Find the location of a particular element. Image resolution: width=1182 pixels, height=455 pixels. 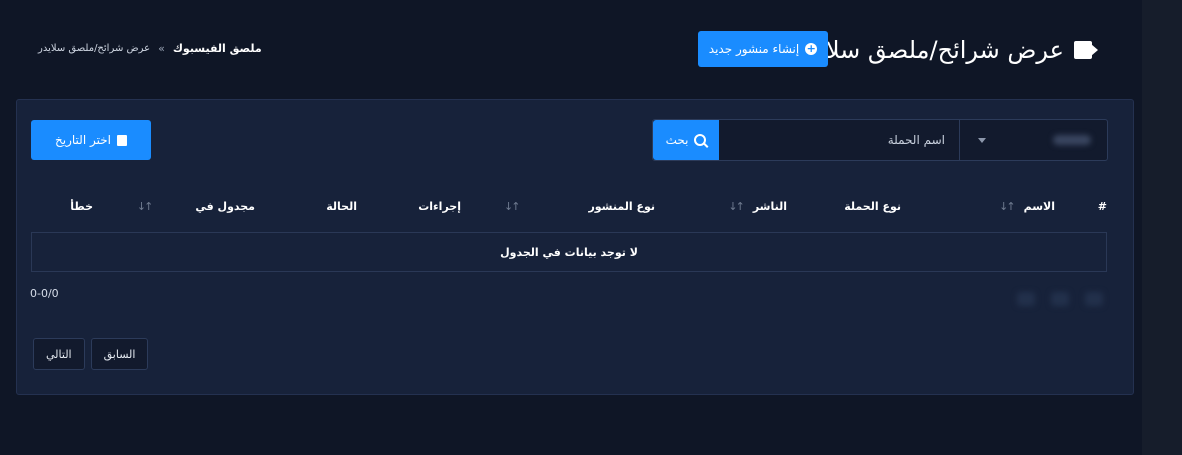

create-post-button: + إنشاء منشور جديد is located at coordinates (763, 49).